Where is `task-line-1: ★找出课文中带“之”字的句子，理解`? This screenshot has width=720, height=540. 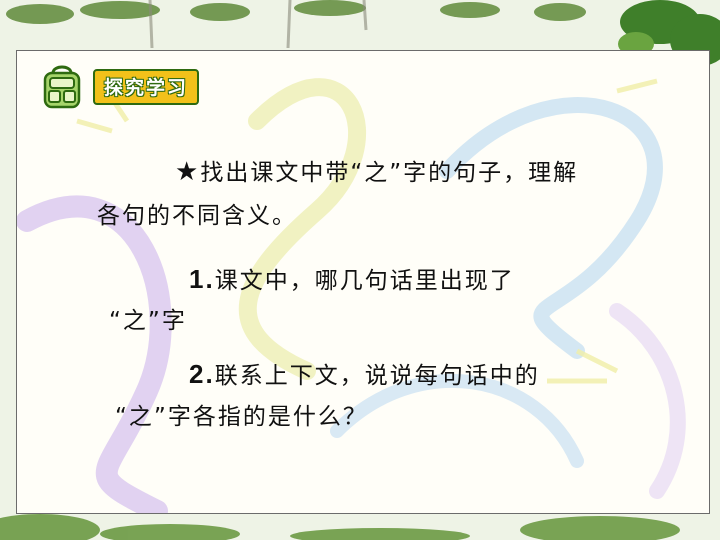
task-line-1: ★找出课文中带“之”字的句子，理解 is located at coordinates (376, 170).